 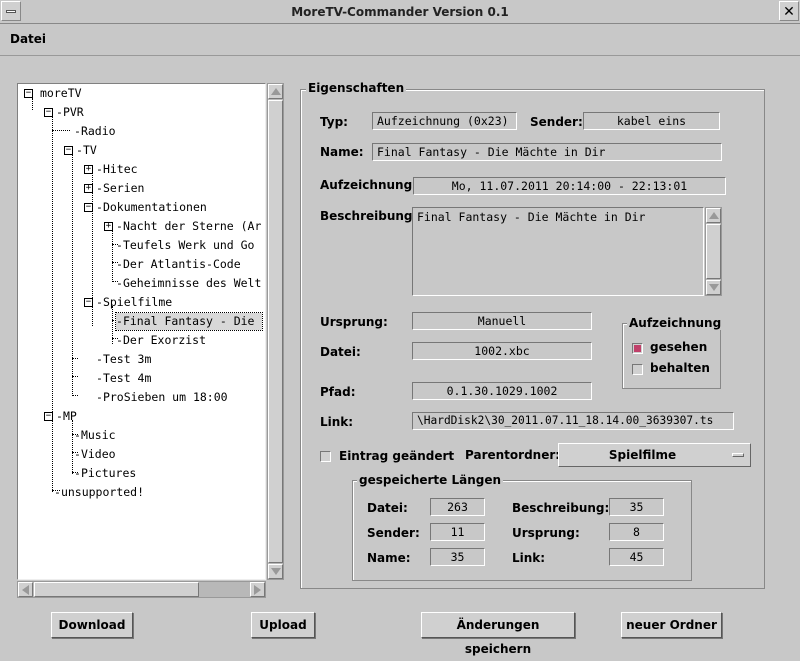 I want to click on menu-file: Datei, so click(x=28, y=39).